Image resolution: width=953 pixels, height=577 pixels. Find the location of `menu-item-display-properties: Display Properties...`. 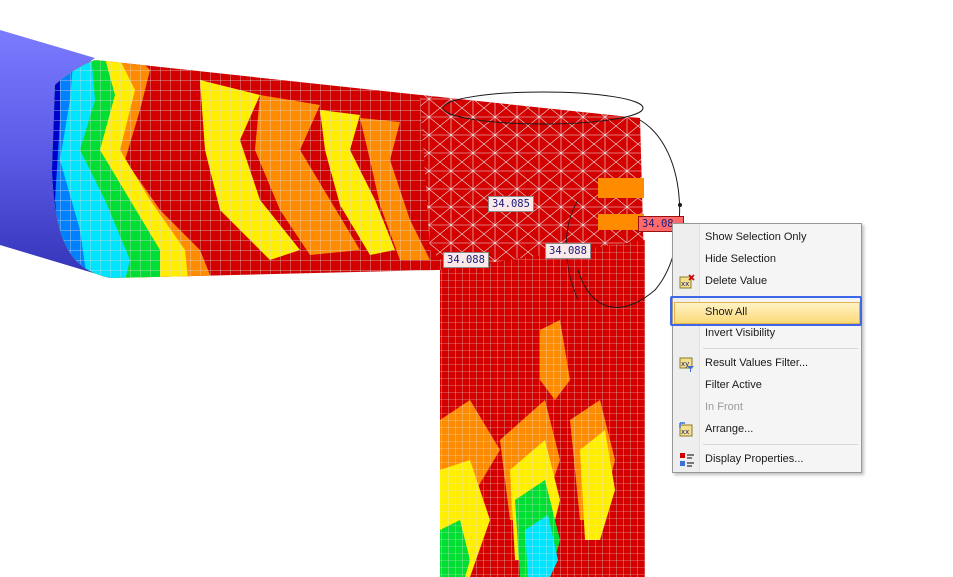

menu-item-display-properties: Display Properties... is located at coordinates (767, 460).